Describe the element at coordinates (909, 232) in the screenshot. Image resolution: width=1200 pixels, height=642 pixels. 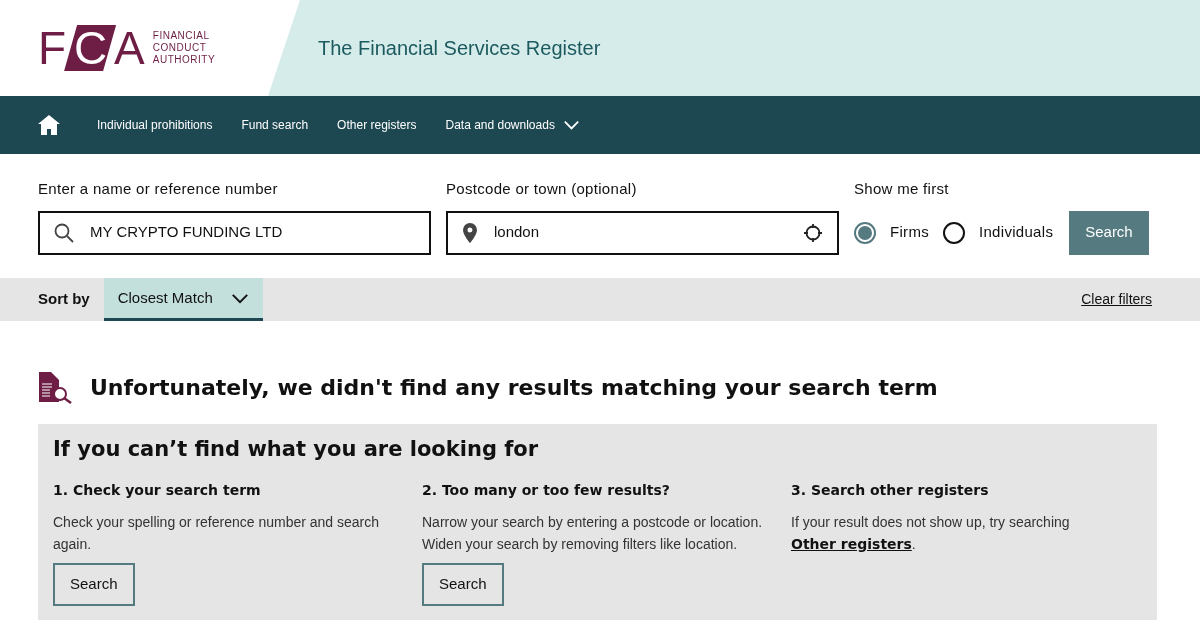
I see `radio-label: Firms` at that location.